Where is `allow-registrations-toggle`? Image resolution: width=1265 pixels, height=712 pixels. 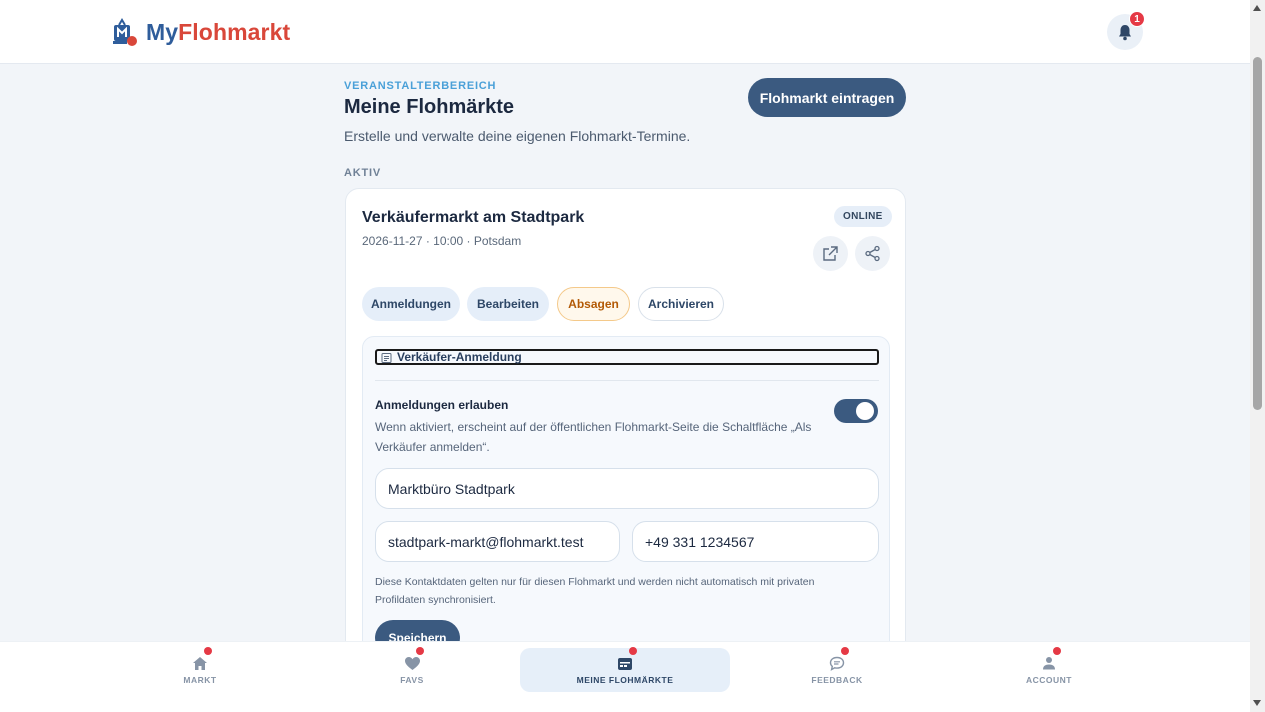
allow-registrations-toggle is located at coordinates (856, 411).